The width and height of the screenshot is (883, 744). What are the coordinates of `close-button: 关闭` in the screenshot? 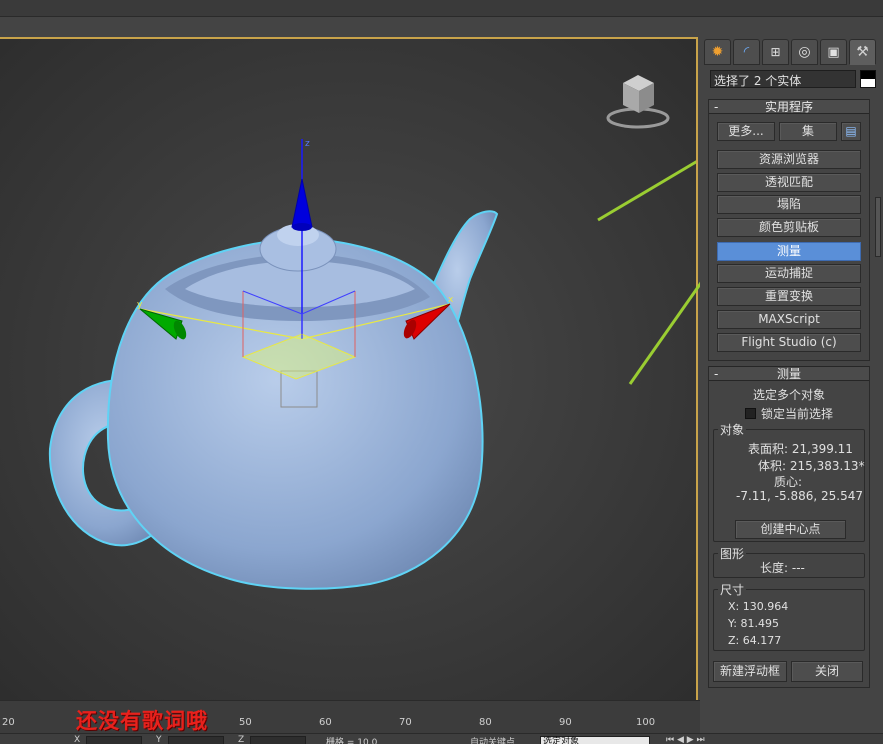 It's located at (827, 671).